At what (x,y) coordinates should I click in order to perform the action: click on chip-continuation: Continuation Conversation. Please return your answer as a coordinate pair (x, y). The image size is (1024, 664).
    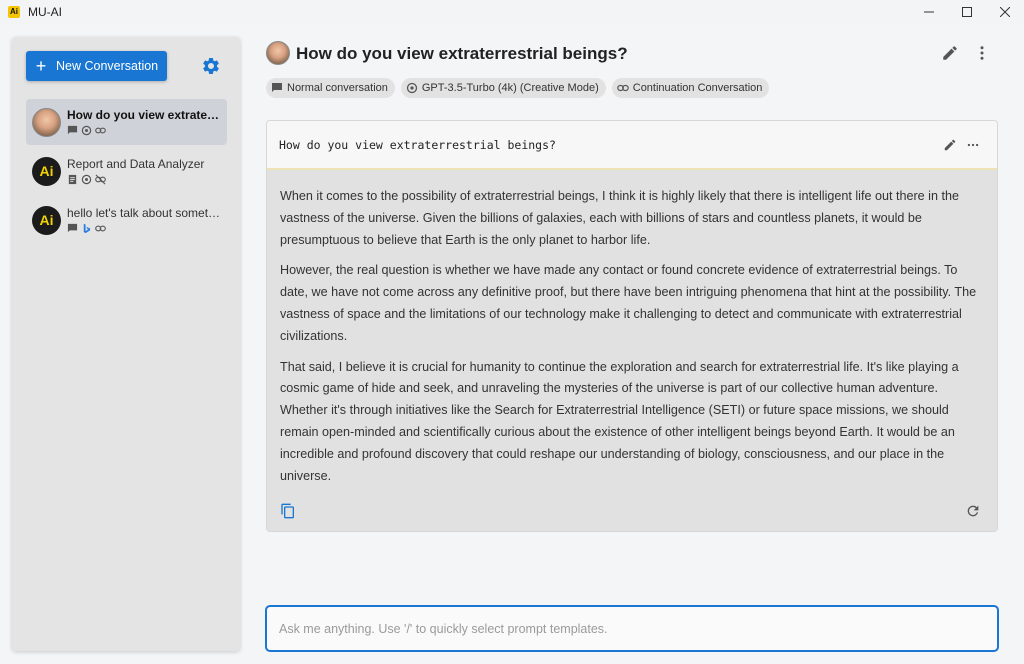
    Looking at the image, I should click on (690, 88).